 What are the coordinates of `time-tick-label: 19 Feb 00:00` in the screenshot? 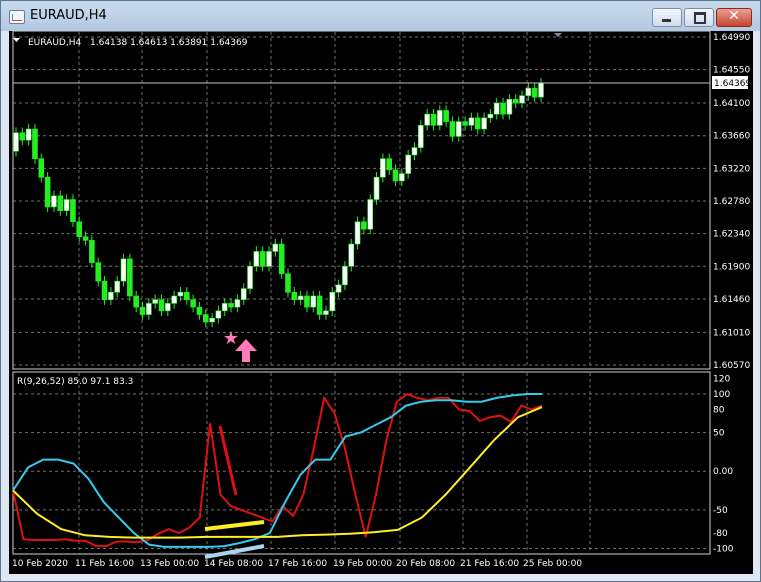 It's located at (362, 564).